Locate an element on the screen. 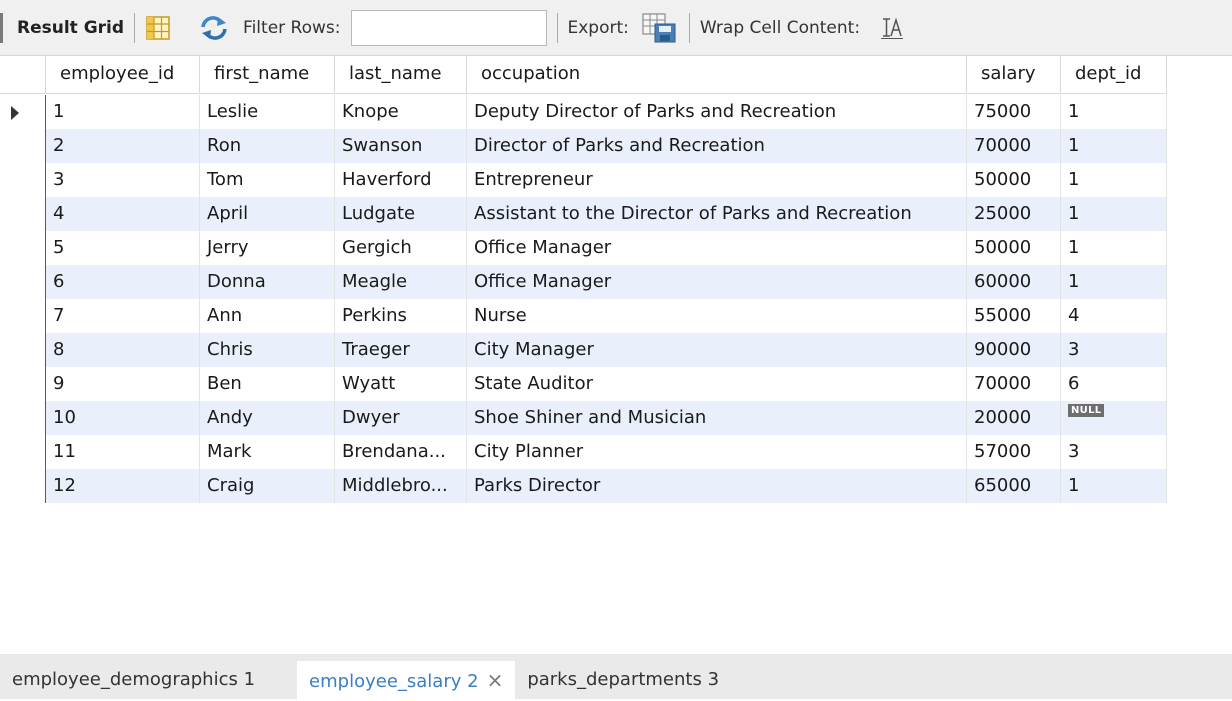 Image resolution: width=1232 pixels, height=701 pixels. cell-last-name: Ludgate is located at coordinates (401, 214).